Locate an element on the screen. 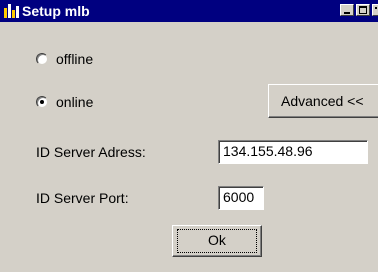  ok-button: Ok is located at coordinates (217, 241).